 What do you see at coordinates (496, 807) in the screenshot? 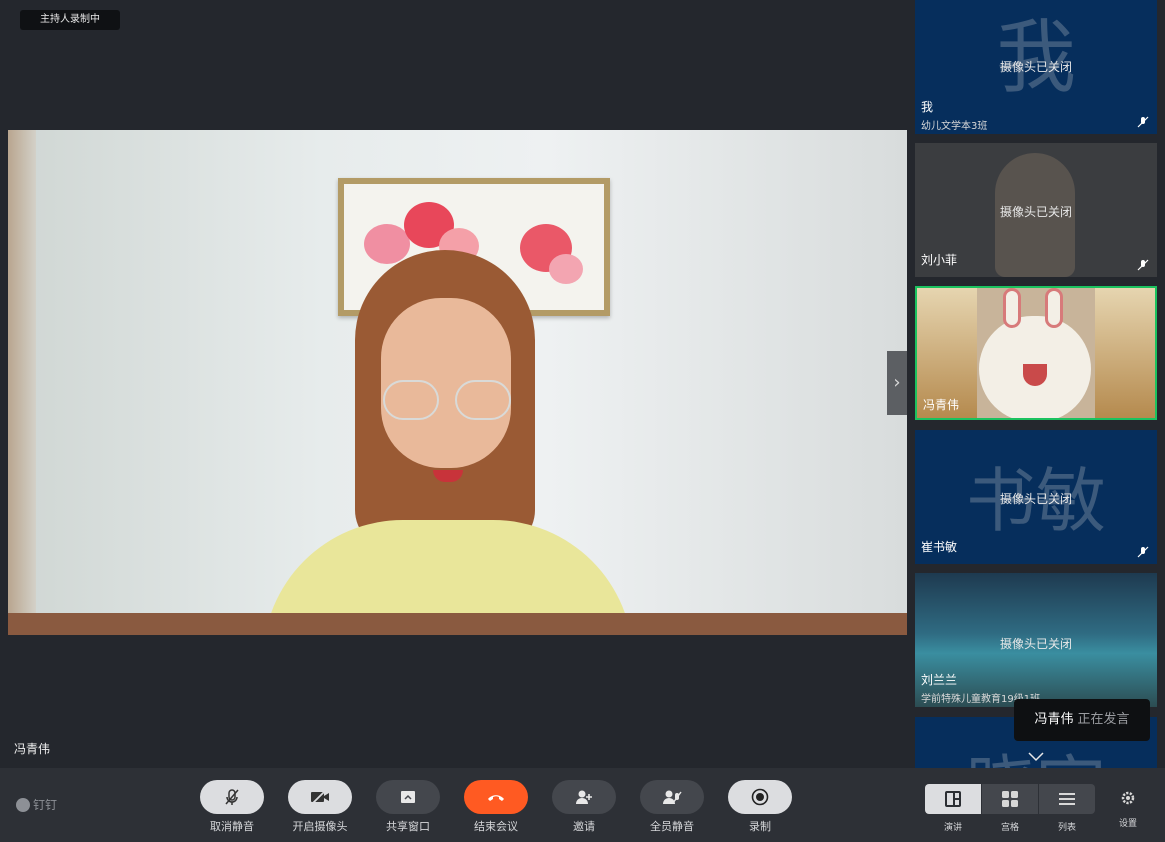
I see `end-meeting-button: 结束会议` at bounding box center [496, 807].